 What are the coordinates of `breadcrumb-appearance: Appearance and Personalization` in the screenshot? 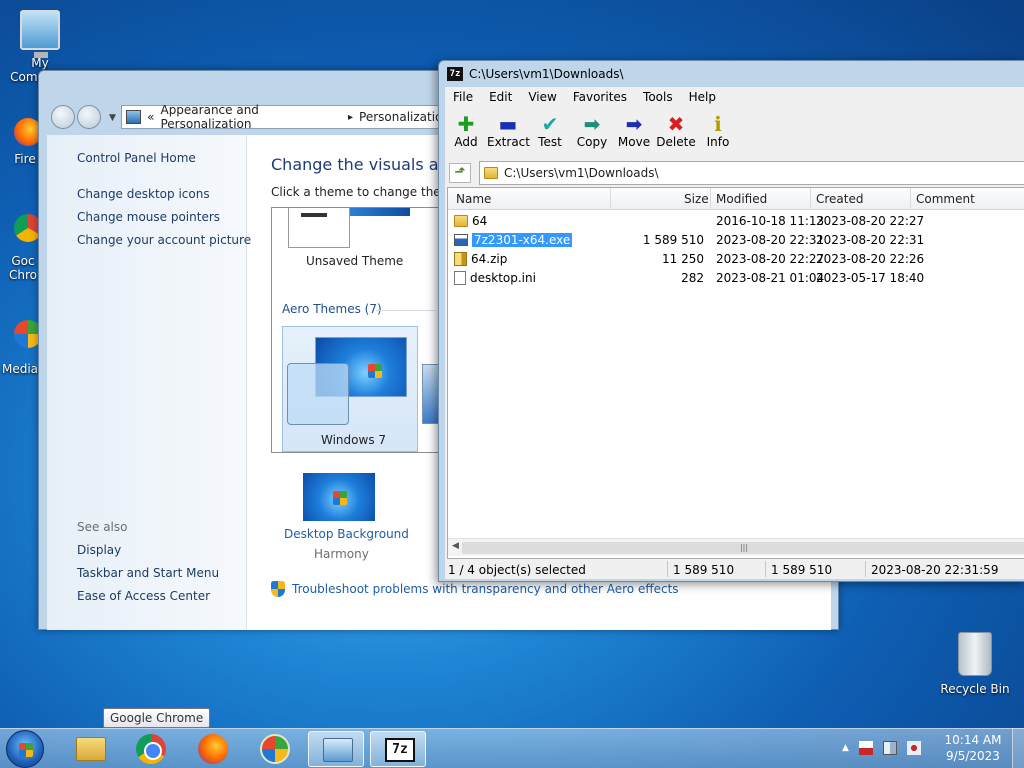 It's located at (251, 117).